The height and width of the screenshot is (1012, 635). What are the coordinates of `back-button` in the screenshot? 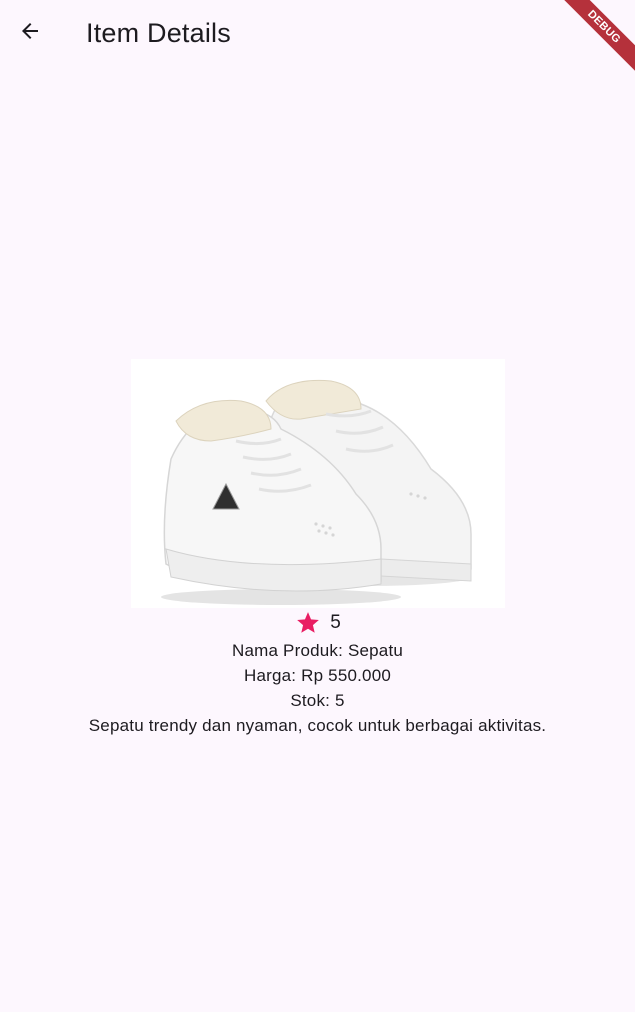 It's located at (30, 33).